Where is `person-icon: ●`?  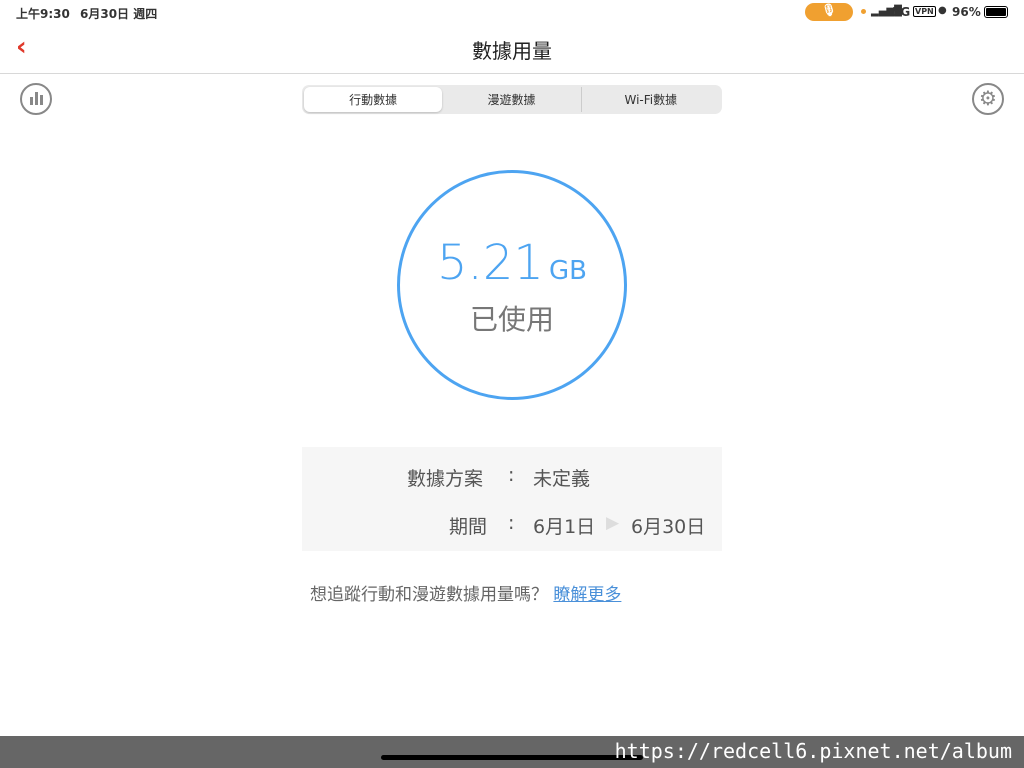
person-icon: ● is located at coordinates (942, 10).